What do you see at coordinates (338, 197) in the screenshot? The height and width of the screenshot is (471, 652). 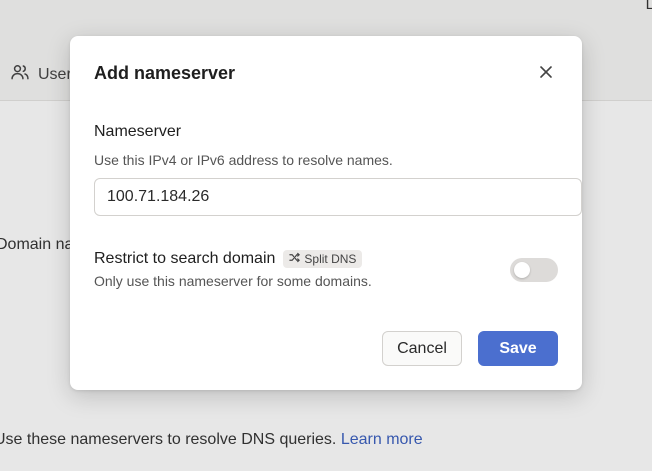 I see `nameserver-input` at bounding box center [338, 197].